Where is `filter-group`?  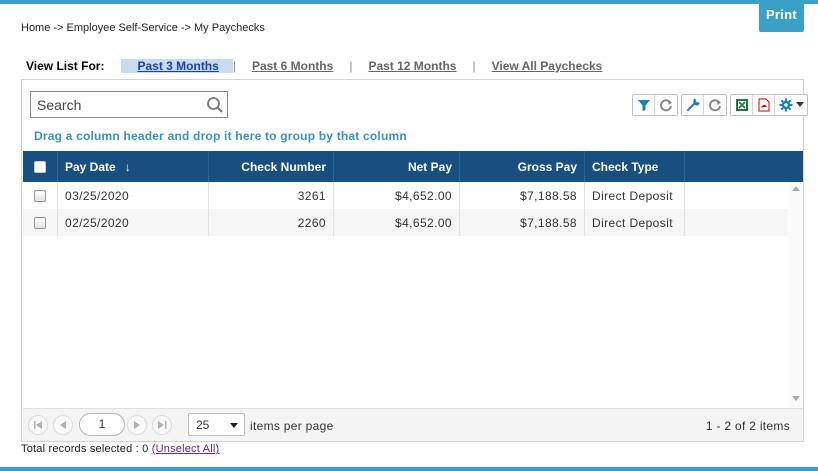
filter-group is located at coordinates (655, 105).